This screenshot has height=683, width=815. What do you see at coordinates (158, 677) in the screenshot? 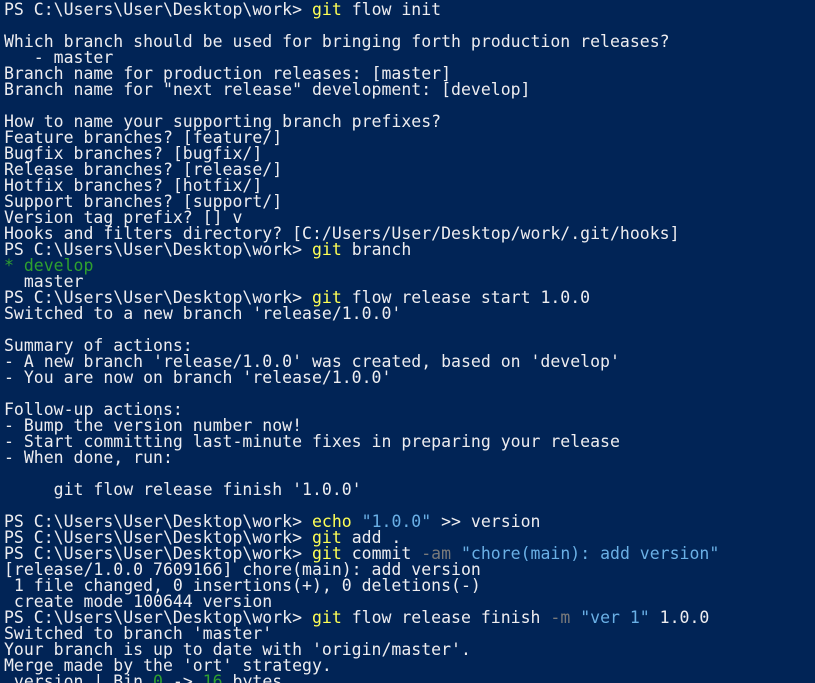
I see `highlight-text: 0` at bounding box center [158, 677].